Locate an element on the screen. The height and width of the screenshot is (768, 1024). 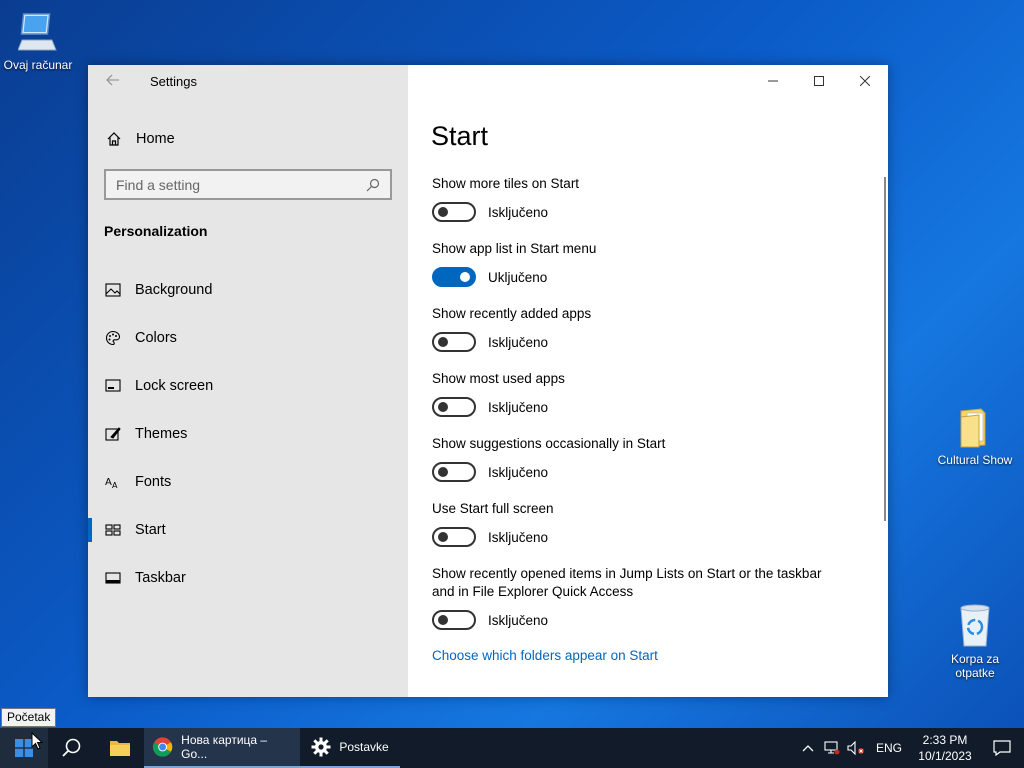
arrow-left-icon is located at coordinates (112, 80).